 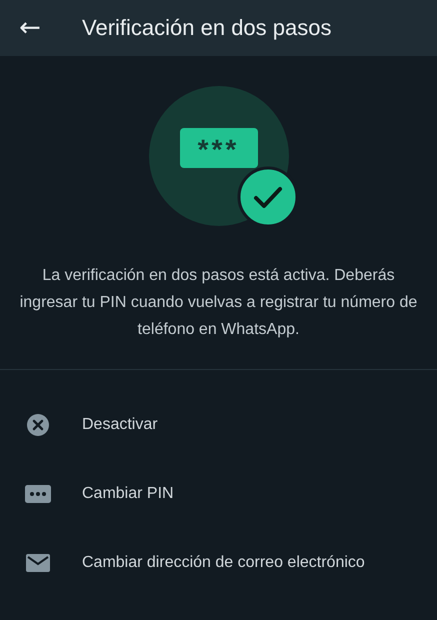 What do you see at coordinates (38, 494) in the screenshot?
I see `dots-icon` at bounding box center [38, 494].